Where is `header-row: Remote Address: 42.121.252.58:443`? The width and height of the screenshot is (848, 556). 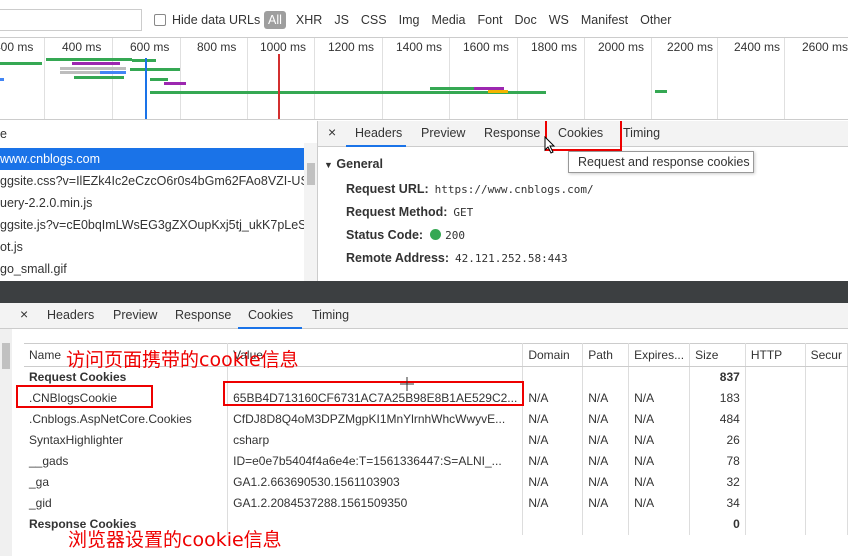
header-row: Remote Address: 42.121.252.58:443 is located at coordinates (457, 258).